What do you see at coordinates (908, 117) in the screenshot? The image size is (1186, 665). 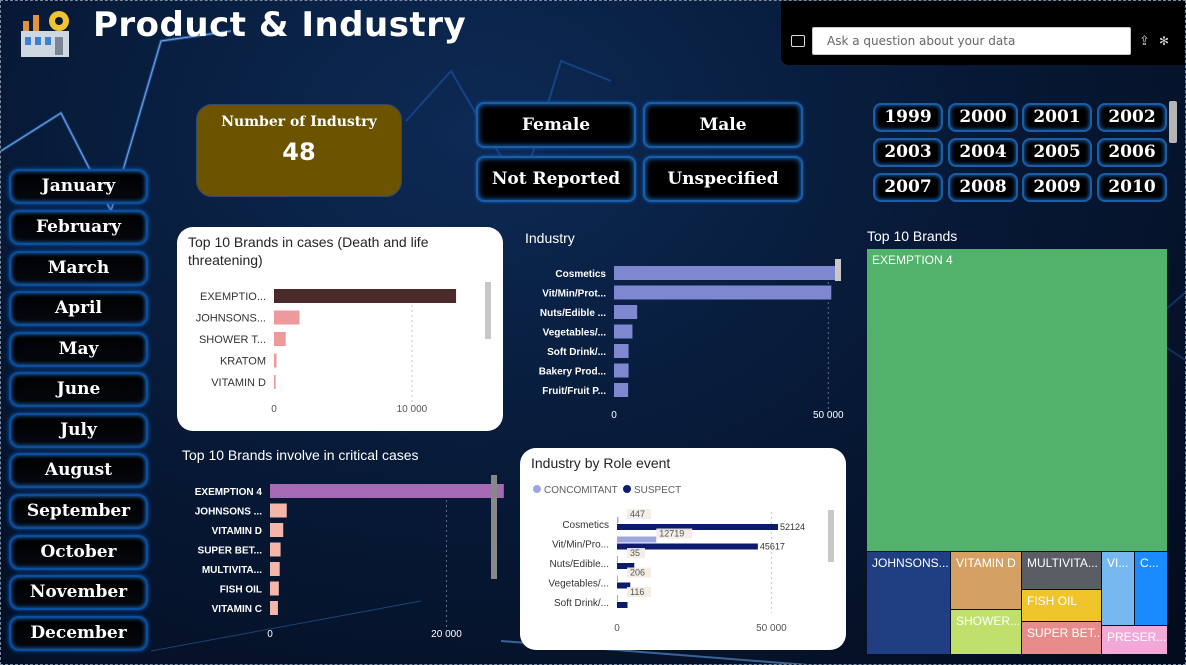 I see `year-button-1999: 1999` at bounding box center [908, 117].